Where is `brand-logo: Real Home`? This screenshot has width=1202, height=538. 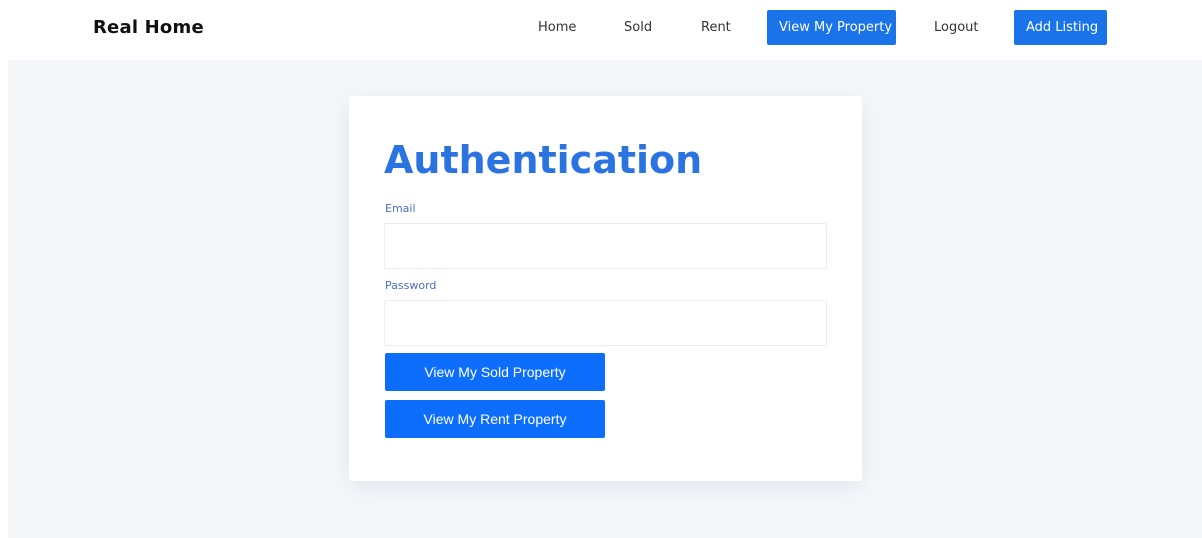
brand-logo: Real Home is located at coordinates (148, 27).